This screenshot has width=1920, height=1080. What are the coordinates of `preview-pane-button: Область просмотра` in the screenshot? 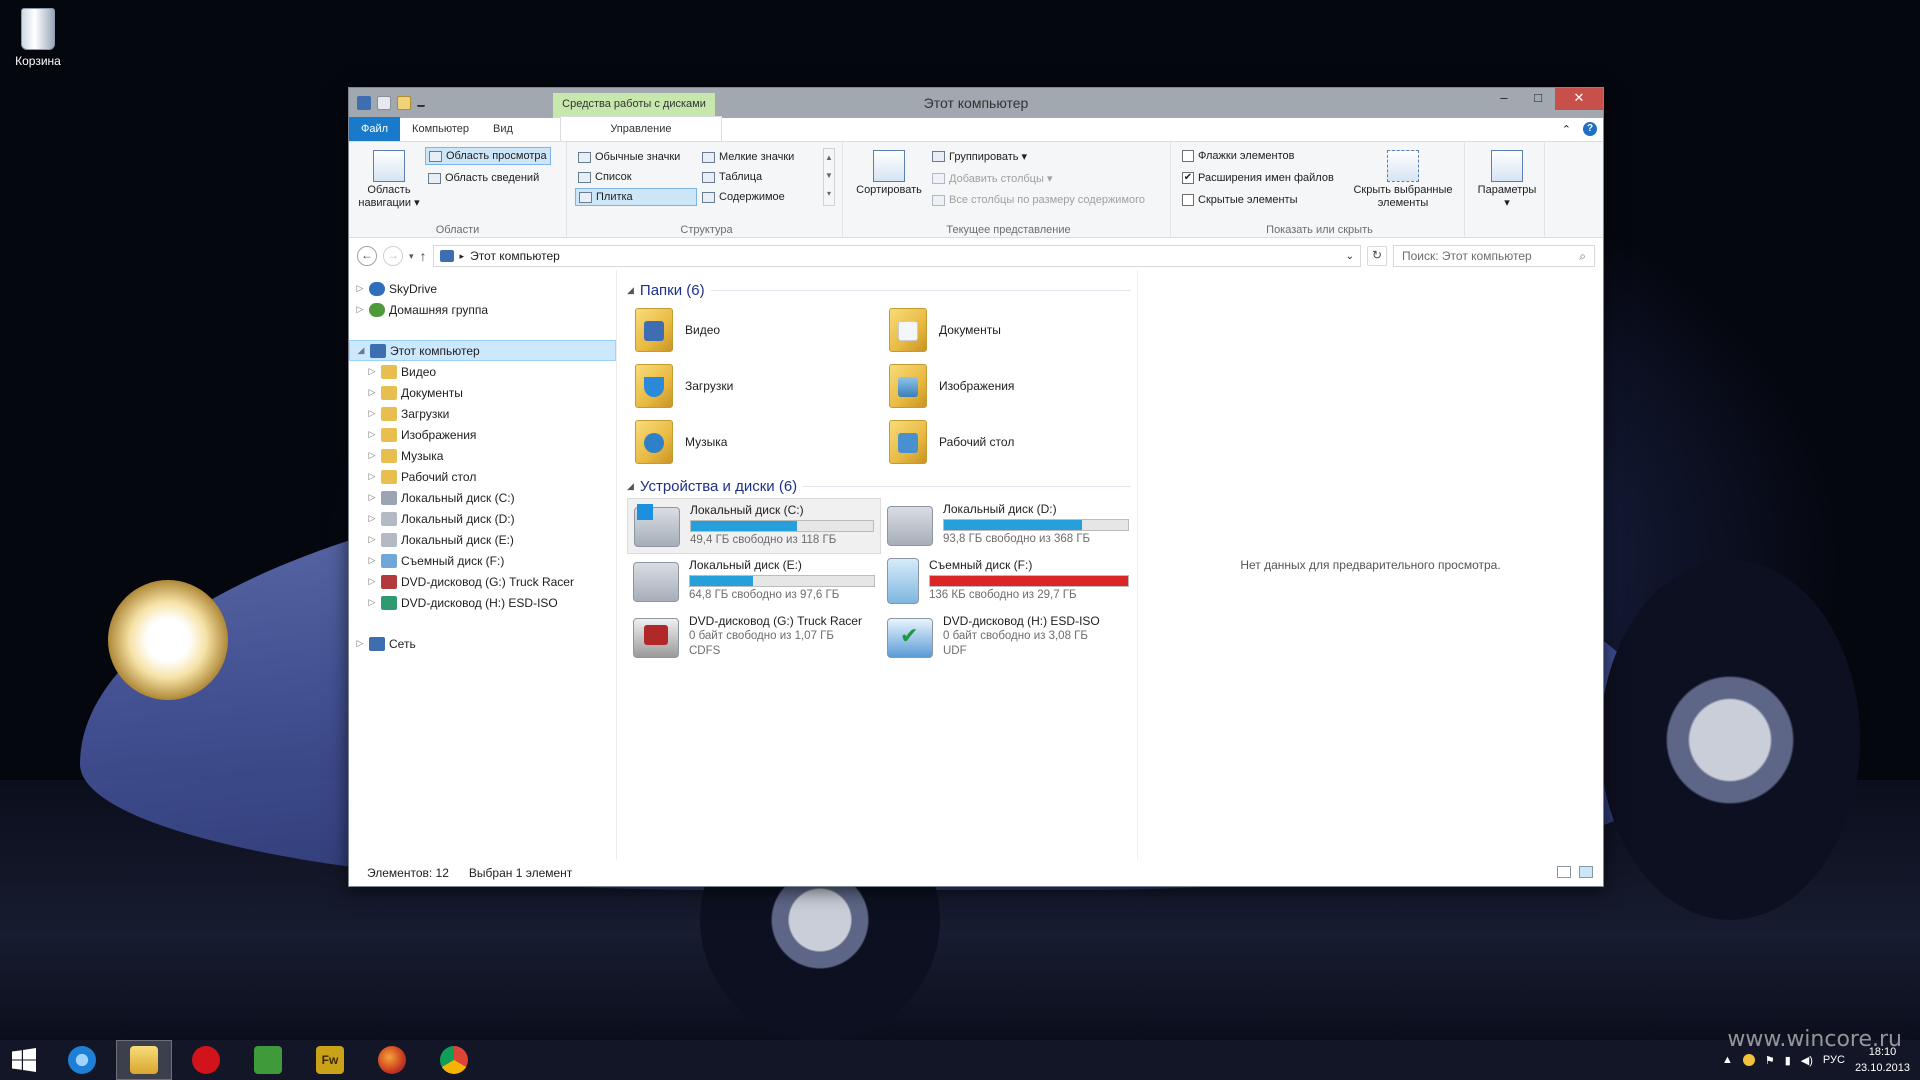 It's located at (488, 156).